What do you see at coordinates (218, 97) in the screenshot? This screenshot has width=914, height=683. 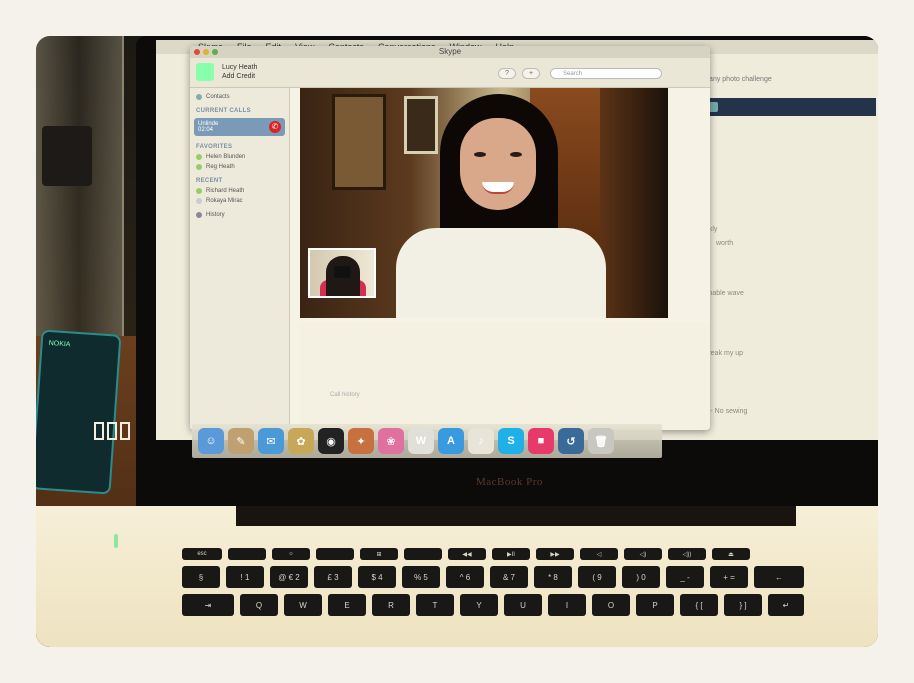 I see `sidebar-item-label: Contacts` at bounding box center [218, 97].